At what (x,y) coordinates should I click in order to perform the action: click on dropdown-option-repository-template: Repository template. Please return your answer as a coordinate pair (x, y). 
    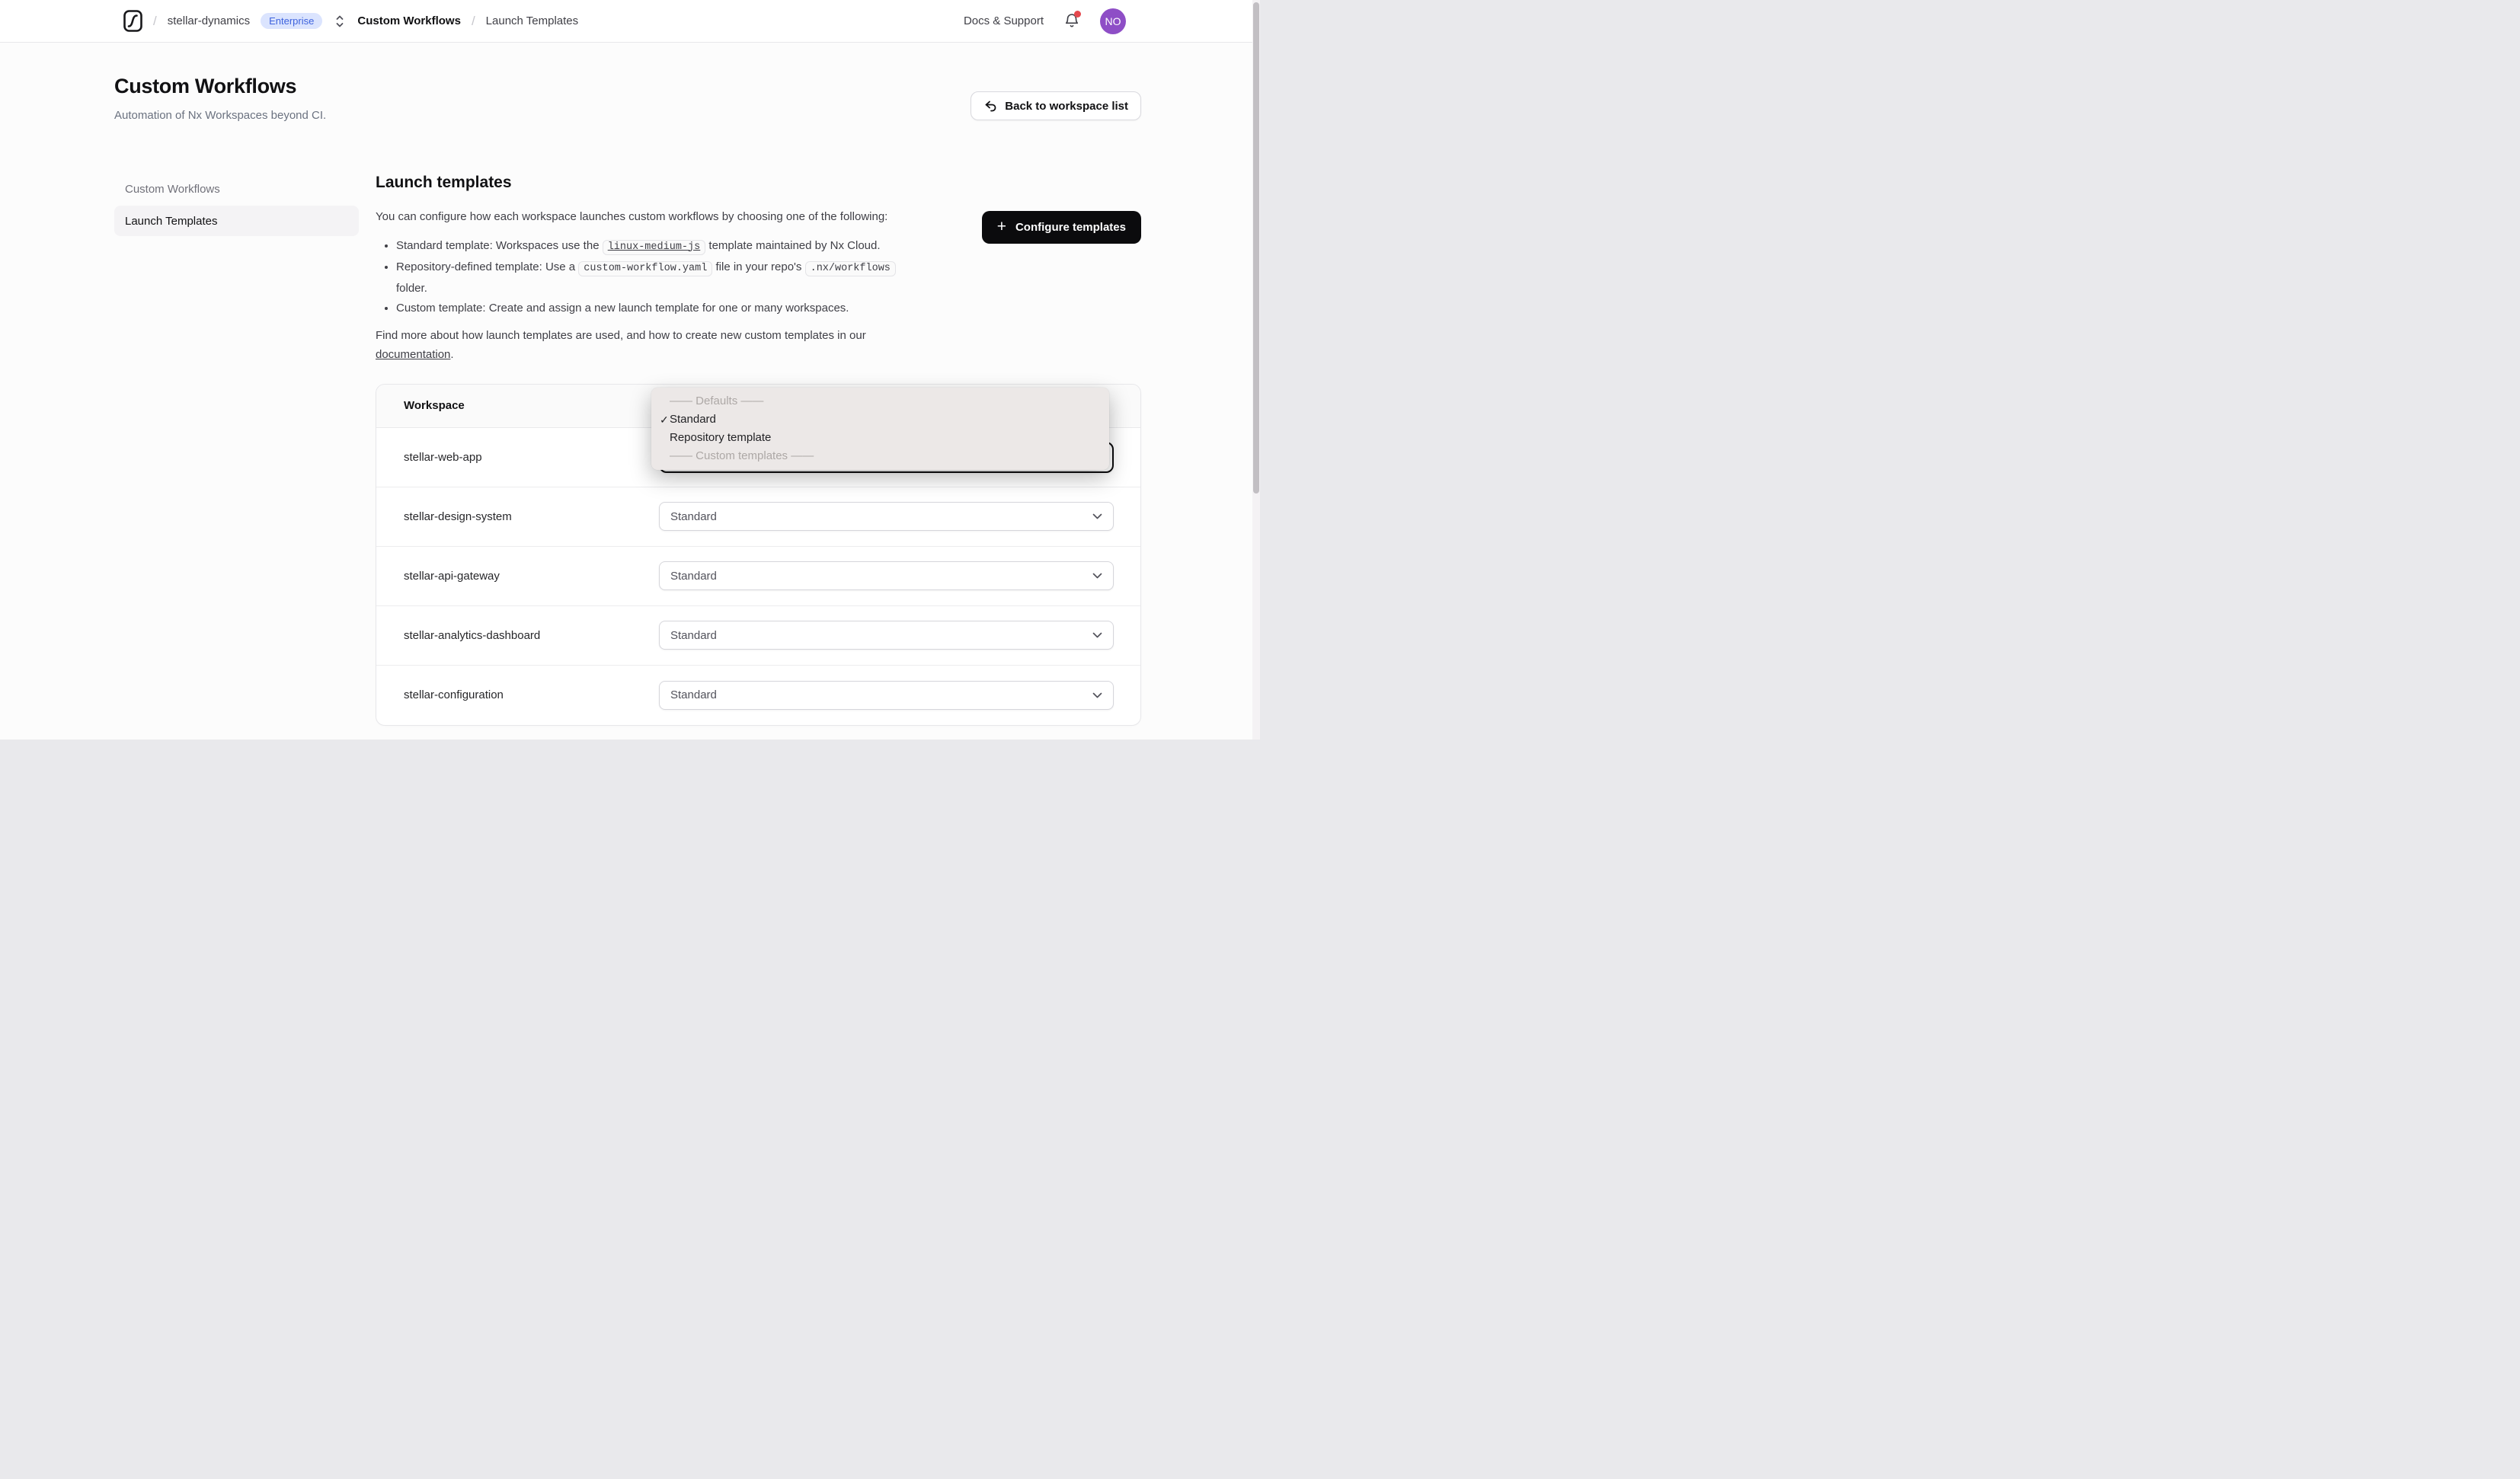
    Looking at the image, I should click on (880, 438).